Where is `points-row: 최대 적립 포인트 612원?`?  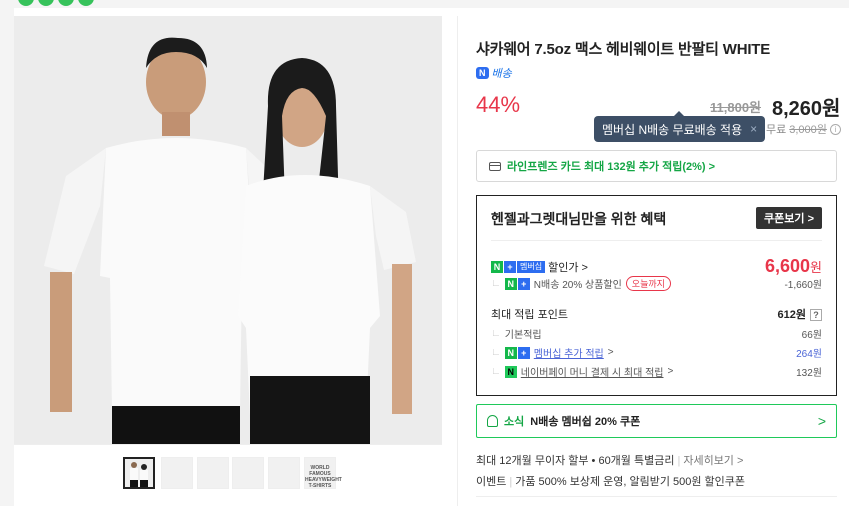 points-row: 최대 적립 포인트 612원? is located at coordinates (656, 314).